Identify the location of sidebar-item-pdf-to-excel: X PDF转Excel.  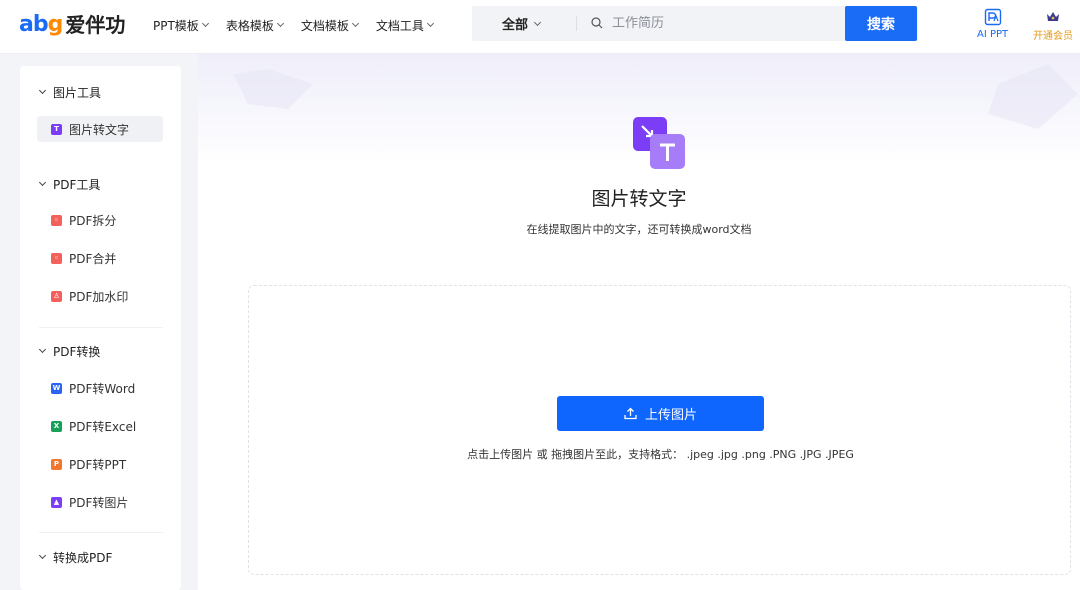
(100, 426).